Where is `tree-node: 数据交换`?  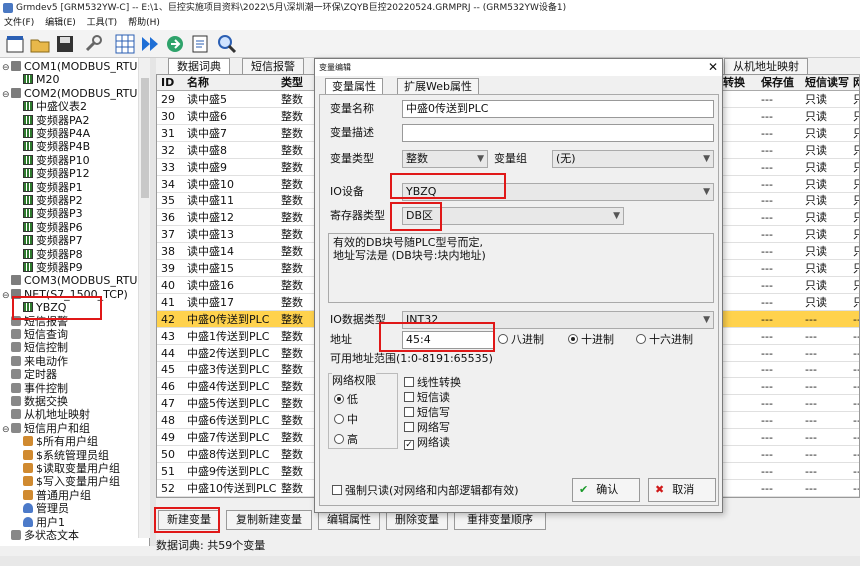
tree-node: 数据交换 is located at coordinates (35, 402).